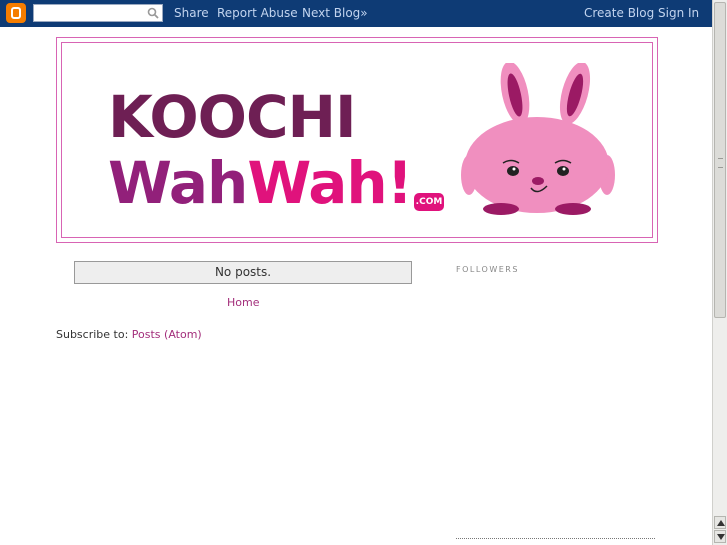 The image size is (727, 545). I want to click on scroll-down-button, so click(720, 536).